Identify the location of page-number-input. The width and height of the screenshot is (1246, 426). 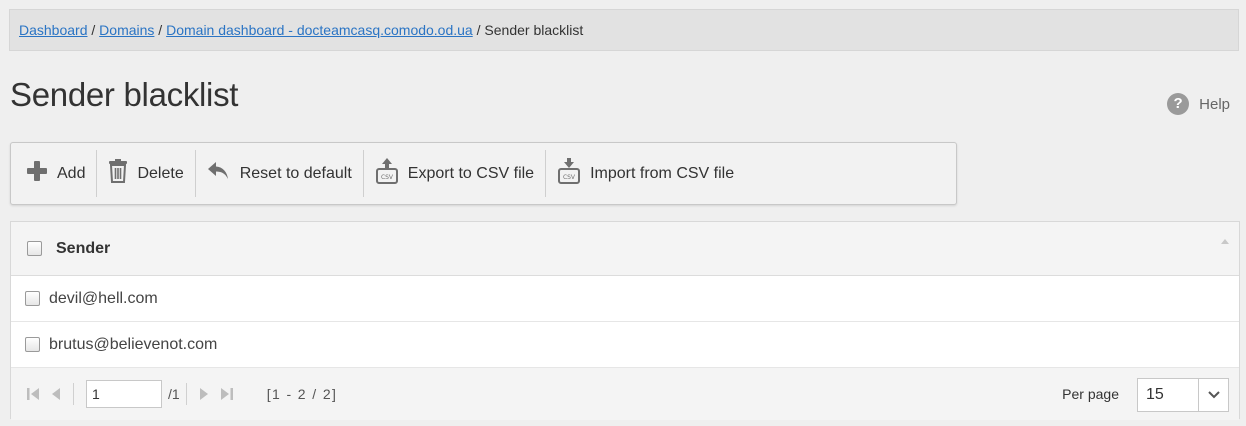
(124, 394).